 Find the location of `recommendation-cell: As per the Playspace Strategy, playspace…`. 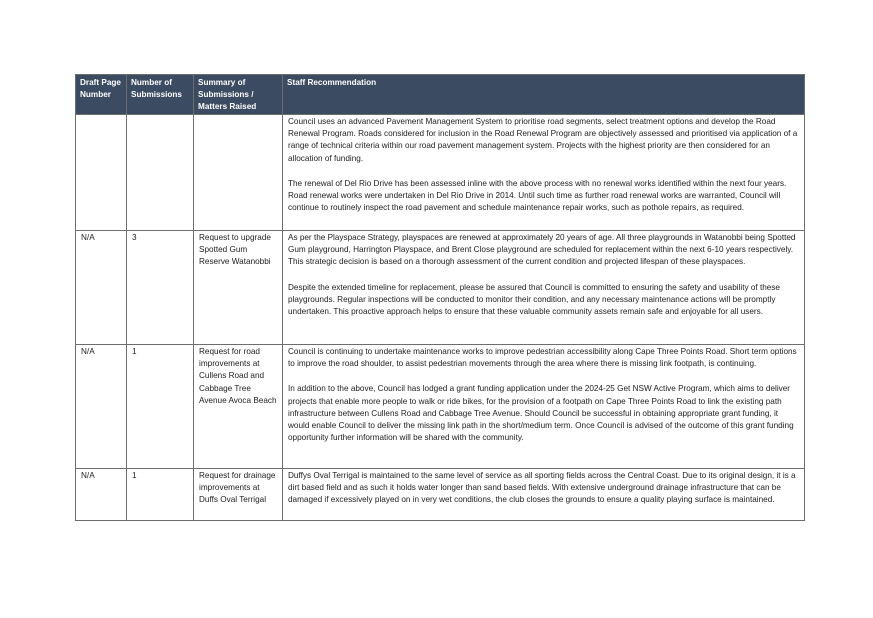

recommendation-cell: As per the Playspace Strategy, playspace… is located at coordinates (543, 287).